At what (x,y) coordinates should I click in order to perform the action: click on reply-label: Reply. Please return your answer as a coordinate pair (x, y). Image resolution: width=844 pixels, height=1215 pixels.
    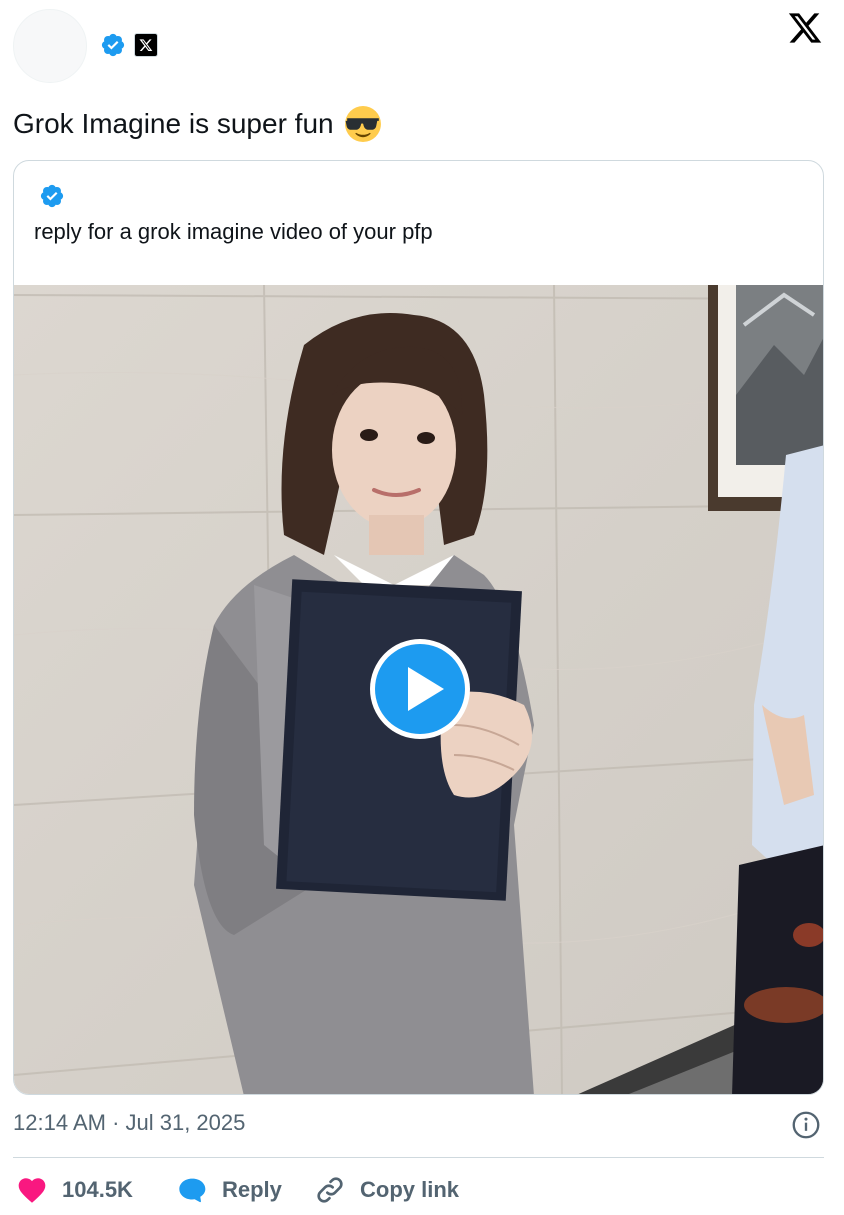
    Looking at the image, I should click on (252, 1189).